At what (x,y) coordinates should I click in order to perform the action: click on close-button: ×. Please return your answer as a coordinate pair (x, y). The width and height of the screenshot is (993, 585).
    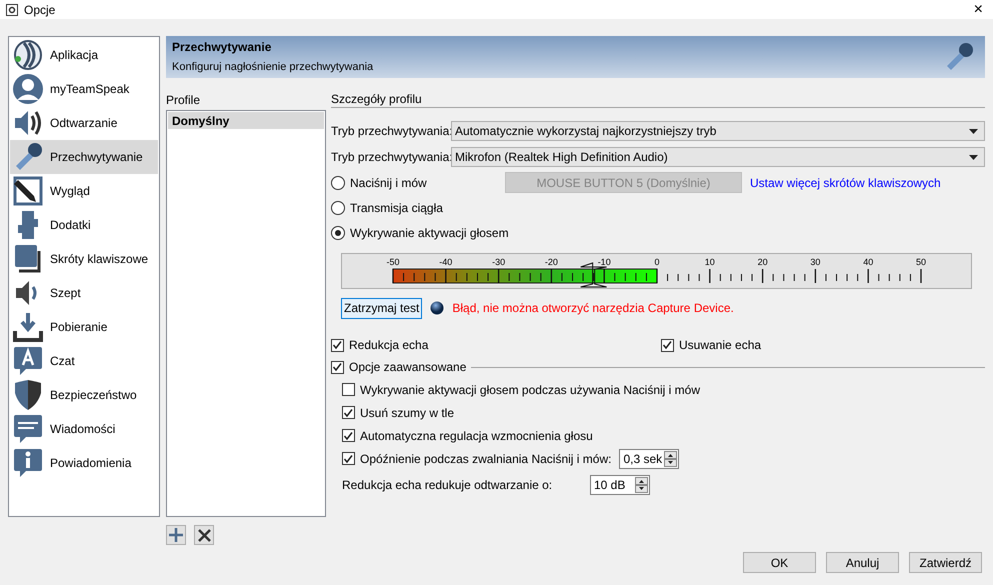
    Looking at the image, I should click on (978, 10).